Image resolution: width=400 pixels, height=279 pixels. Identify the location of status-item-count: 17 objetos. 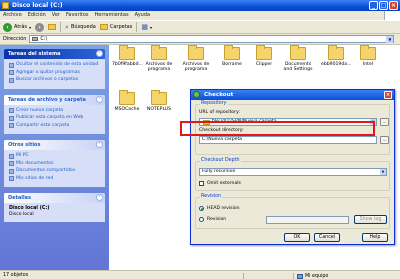
(16, 275).